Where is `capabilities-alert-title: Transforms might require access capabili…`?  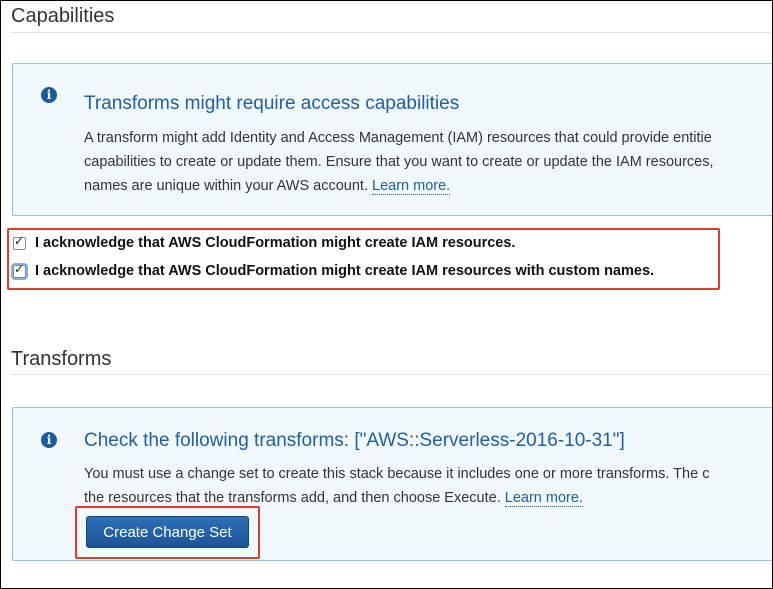
capabilities-alert-title: Transforms might require access capabili… is located at coordinates (272, 103).